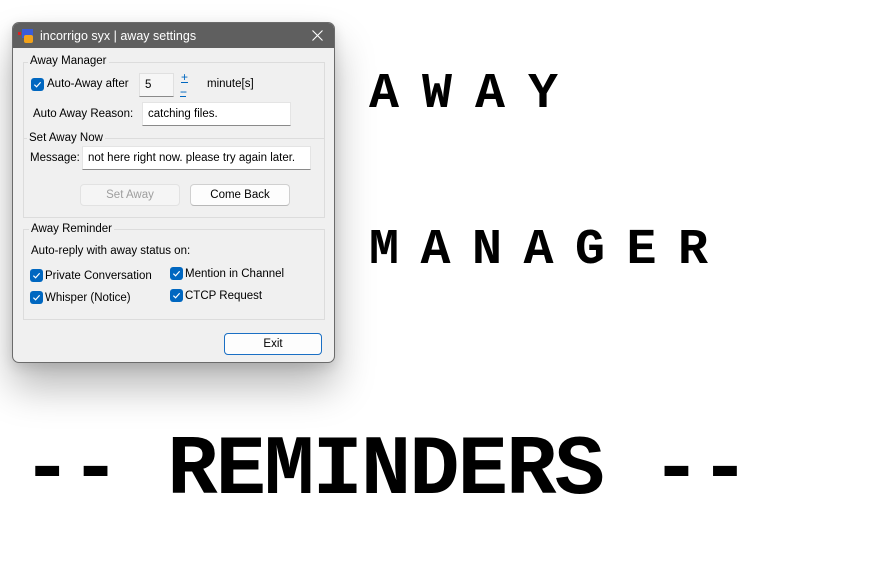 This screenshot has width=884, height=565. I want to click on decrement-minutes-button: --, so click(183, 91).